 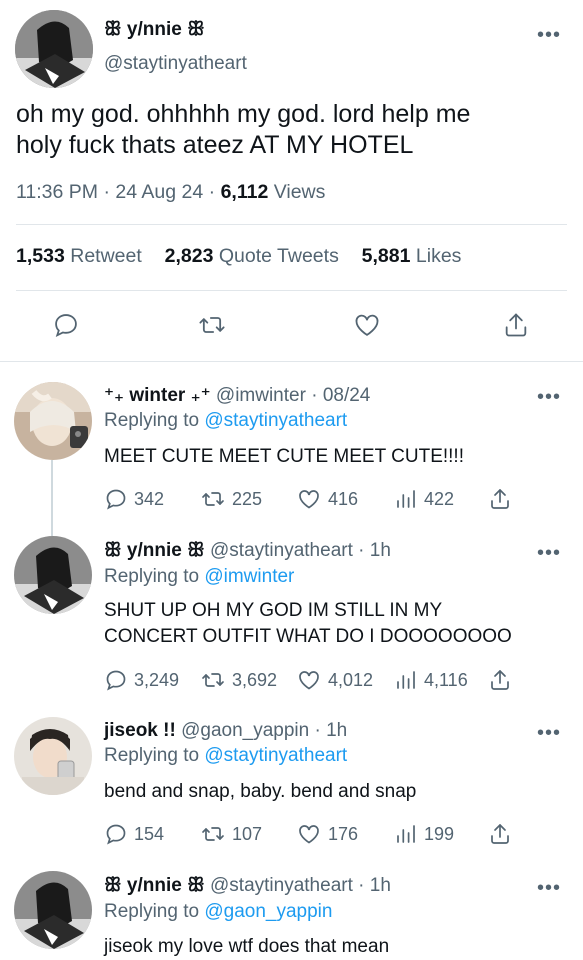 What do you see at coordinates (140, 730) in the screenshot?
I see `author-display-name: jiseok !!` at bounding box center [140, 730].